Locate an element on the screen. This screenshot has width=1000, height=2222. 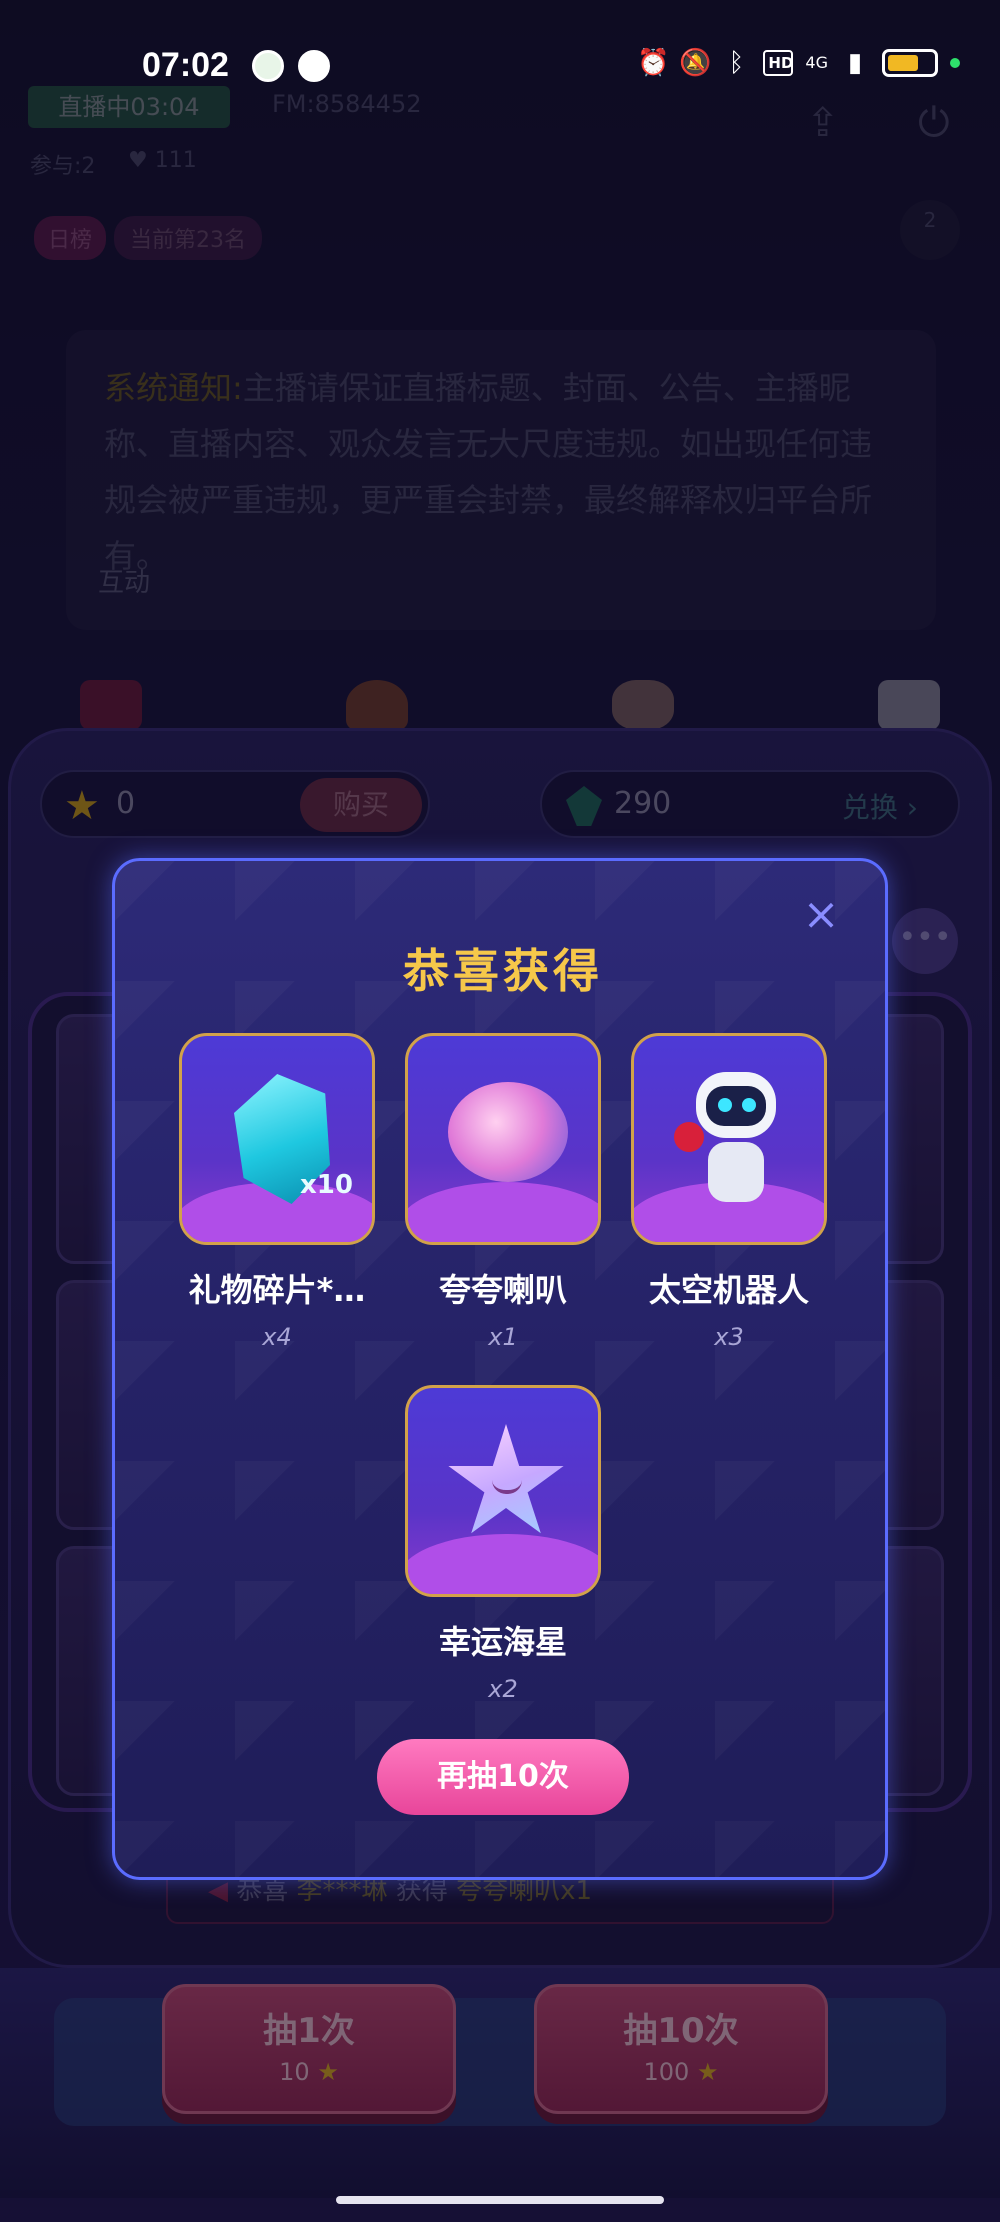
prize-name: 太空机器人 is located at coordinates (728, 1290).